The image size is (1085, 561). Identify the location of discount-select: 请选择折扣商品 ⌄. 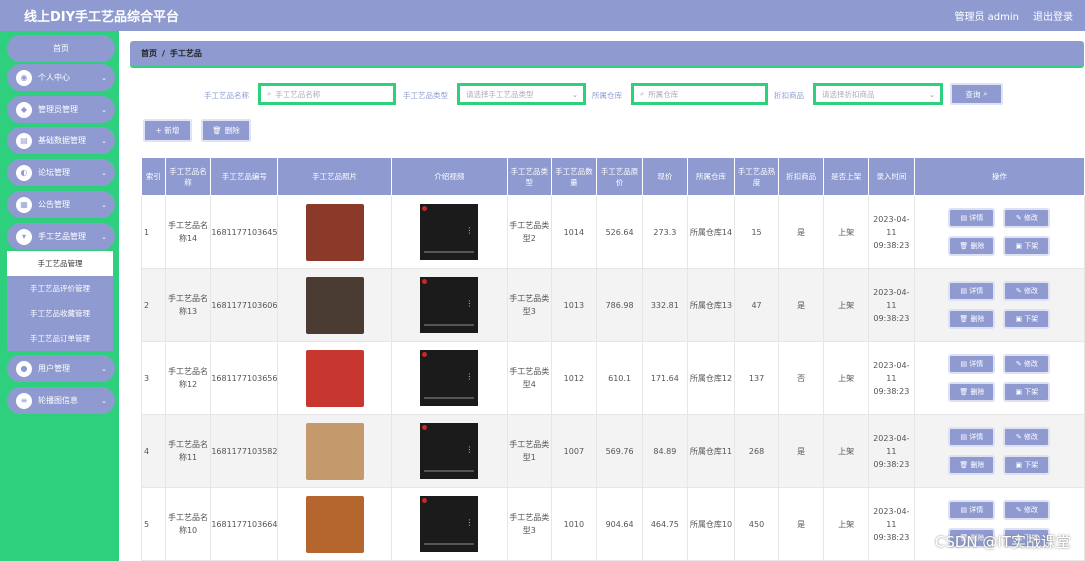
(878, 94).